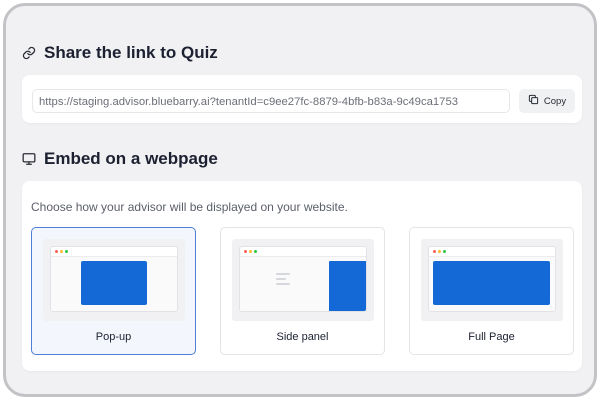 Image resolution: width=600 pixels, height=400 pixels. Describe the element at coordinates (347, 286) in the screenshot. I see `side-panel-block` at that location.